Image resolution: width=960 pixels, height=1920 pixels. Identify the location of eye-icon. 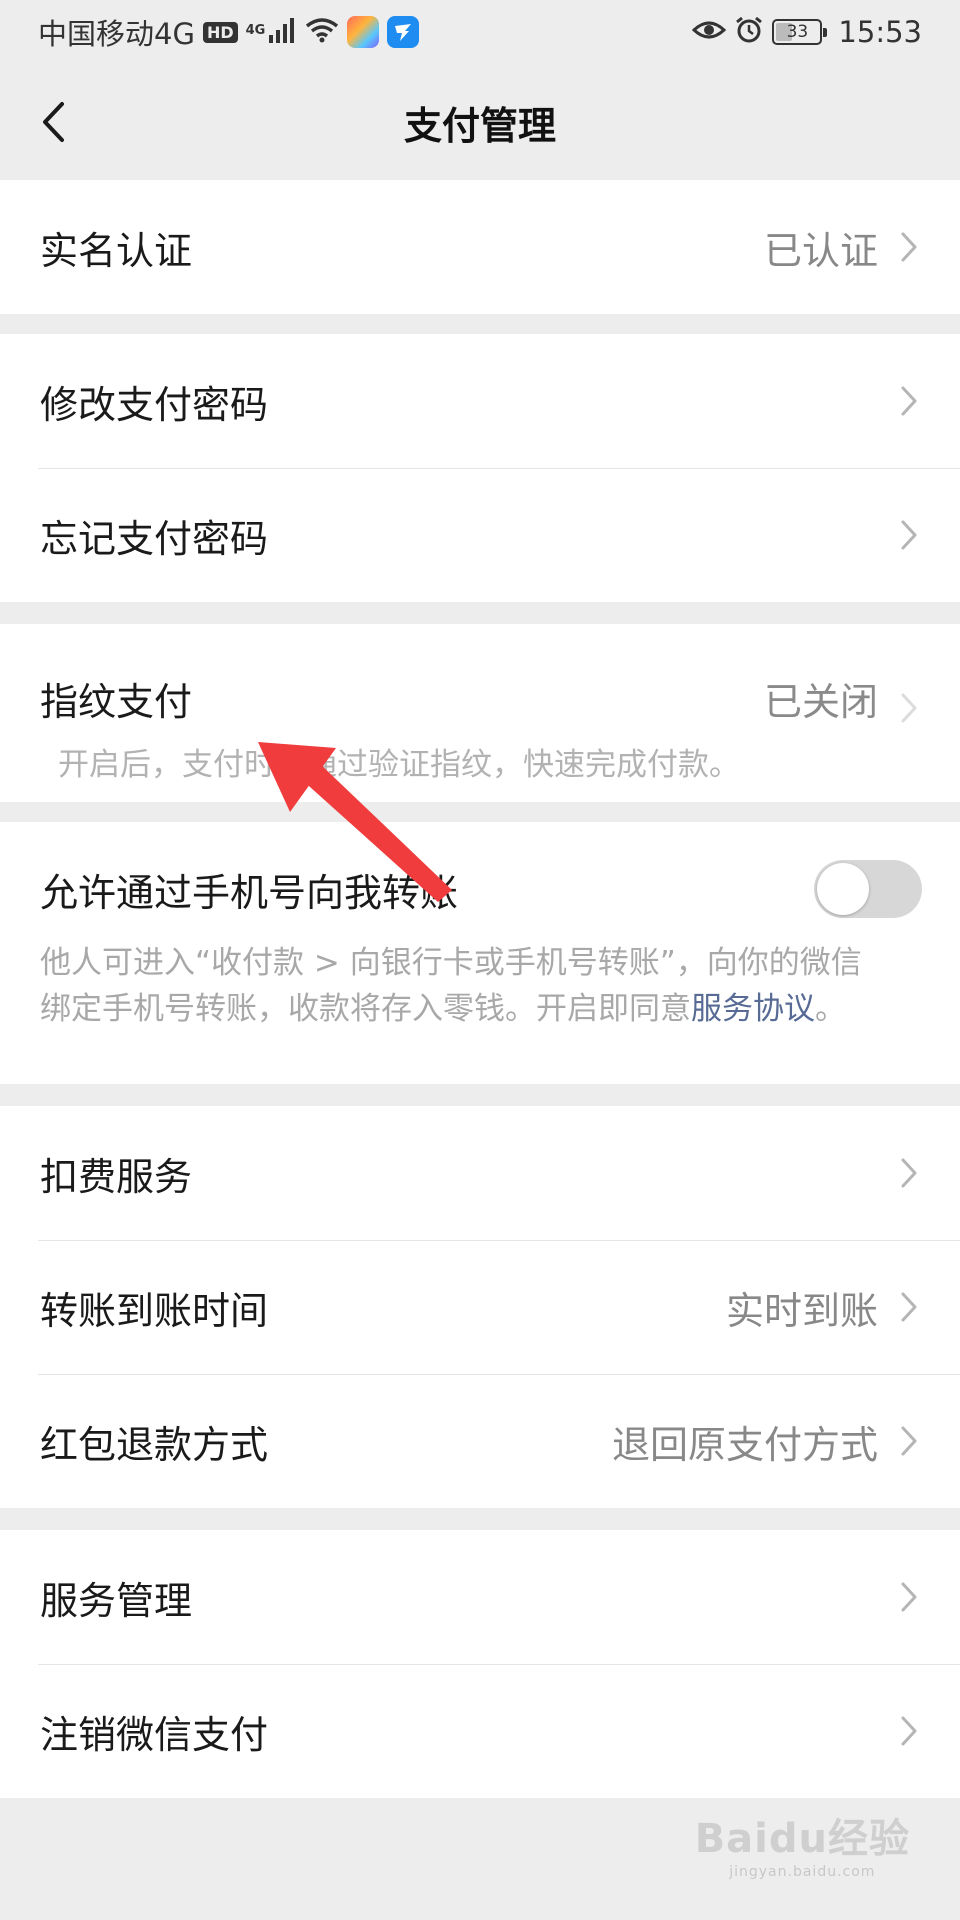
(709, 32).